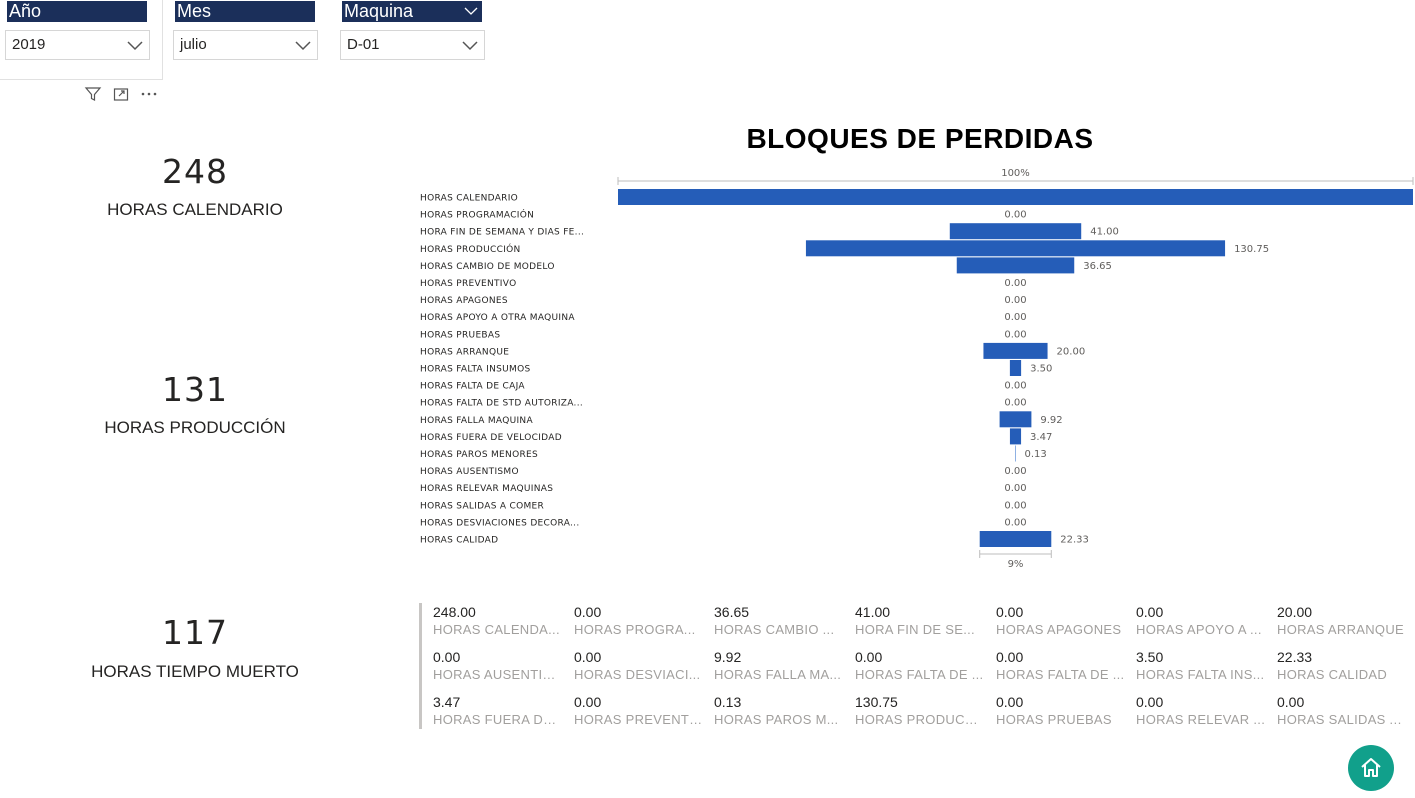 The width and height of the screenshot is (1415, 798). Describe the element at coordinates (1071, 351) in the screenshot. I see `funnel-data-label: 20.00` at that location.